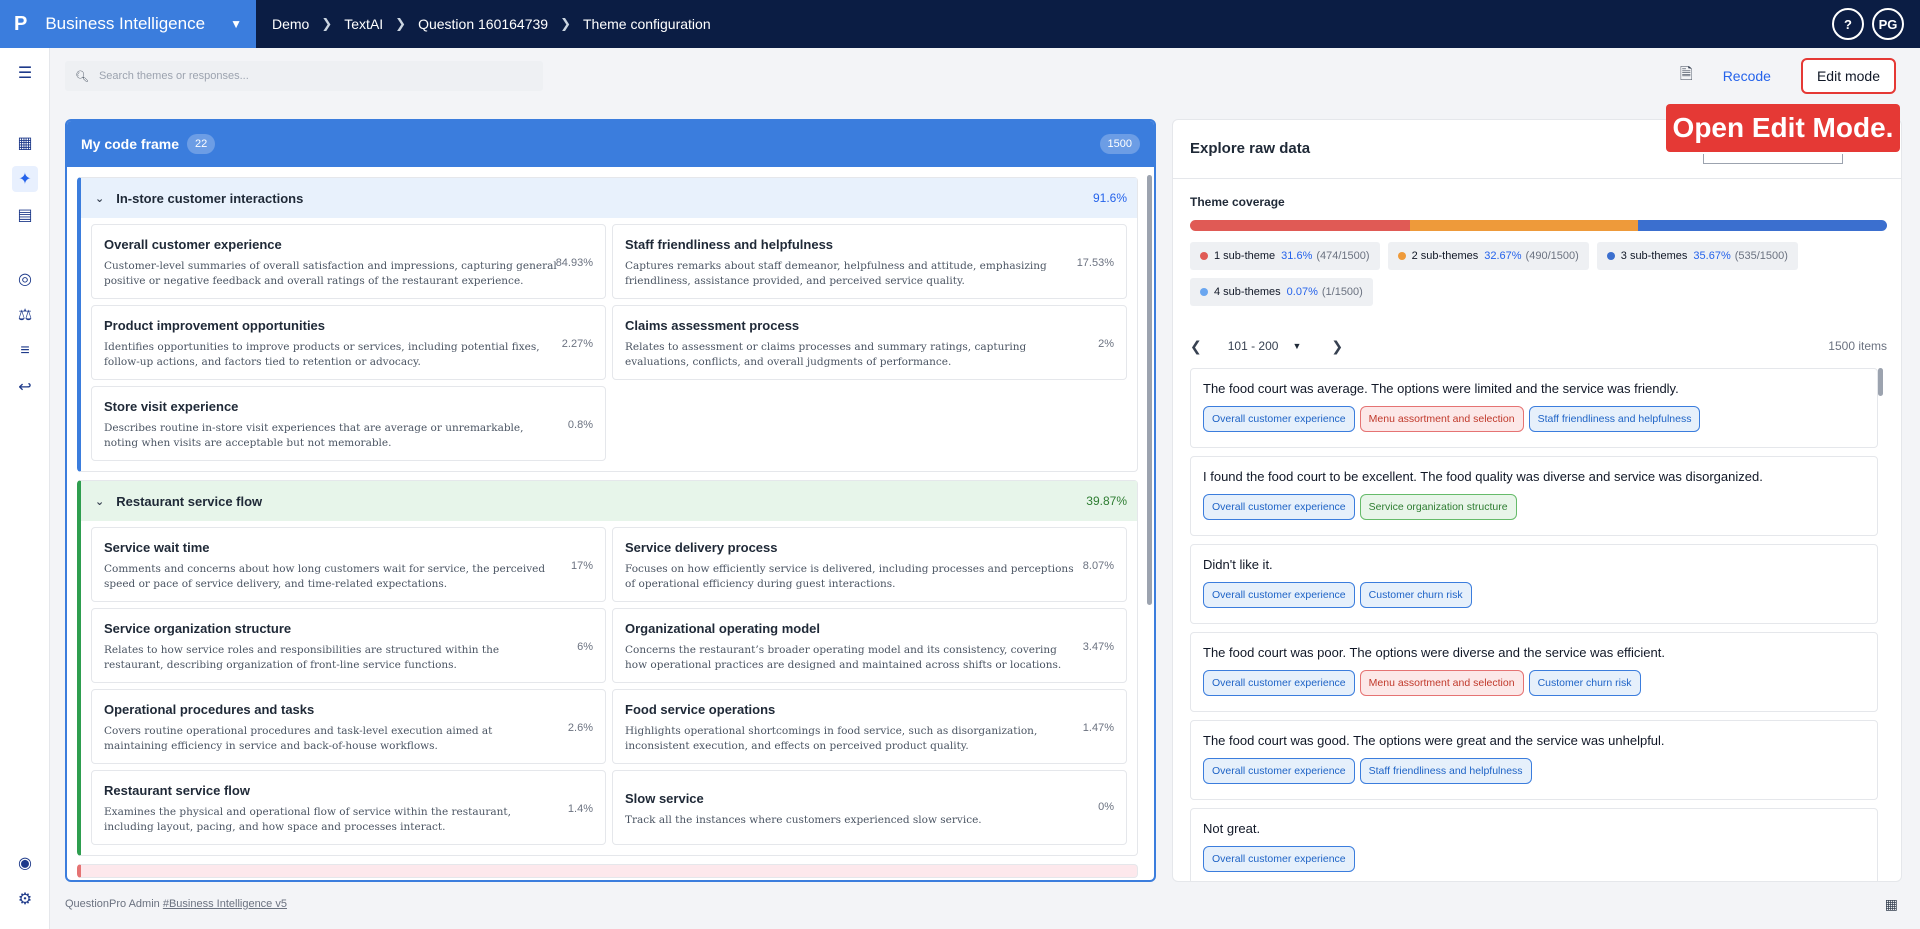  What do you see at coordinates (363, 24) in the screenshot?
I see `breadcrumb-textai: TextAI` at bounding box center [363, 24].